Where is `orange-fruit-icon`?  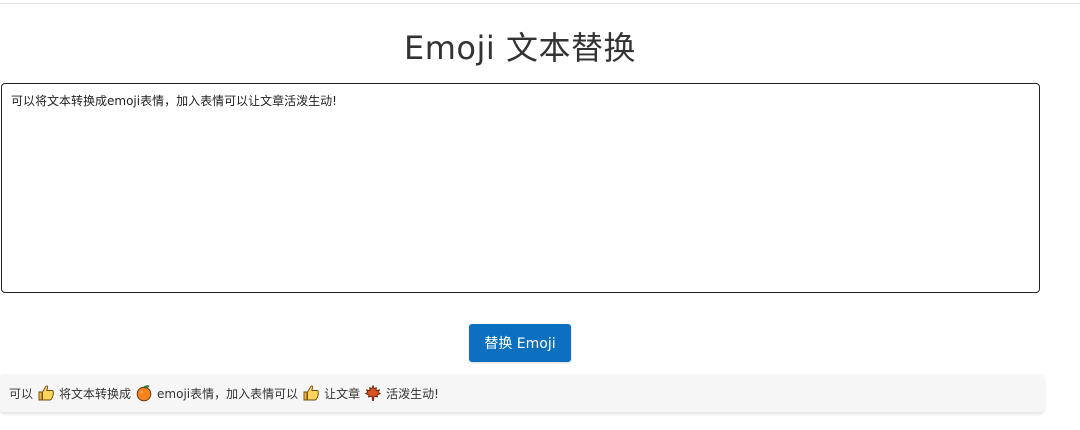 orange-fruit-icon is located at coordinates (144, 393).